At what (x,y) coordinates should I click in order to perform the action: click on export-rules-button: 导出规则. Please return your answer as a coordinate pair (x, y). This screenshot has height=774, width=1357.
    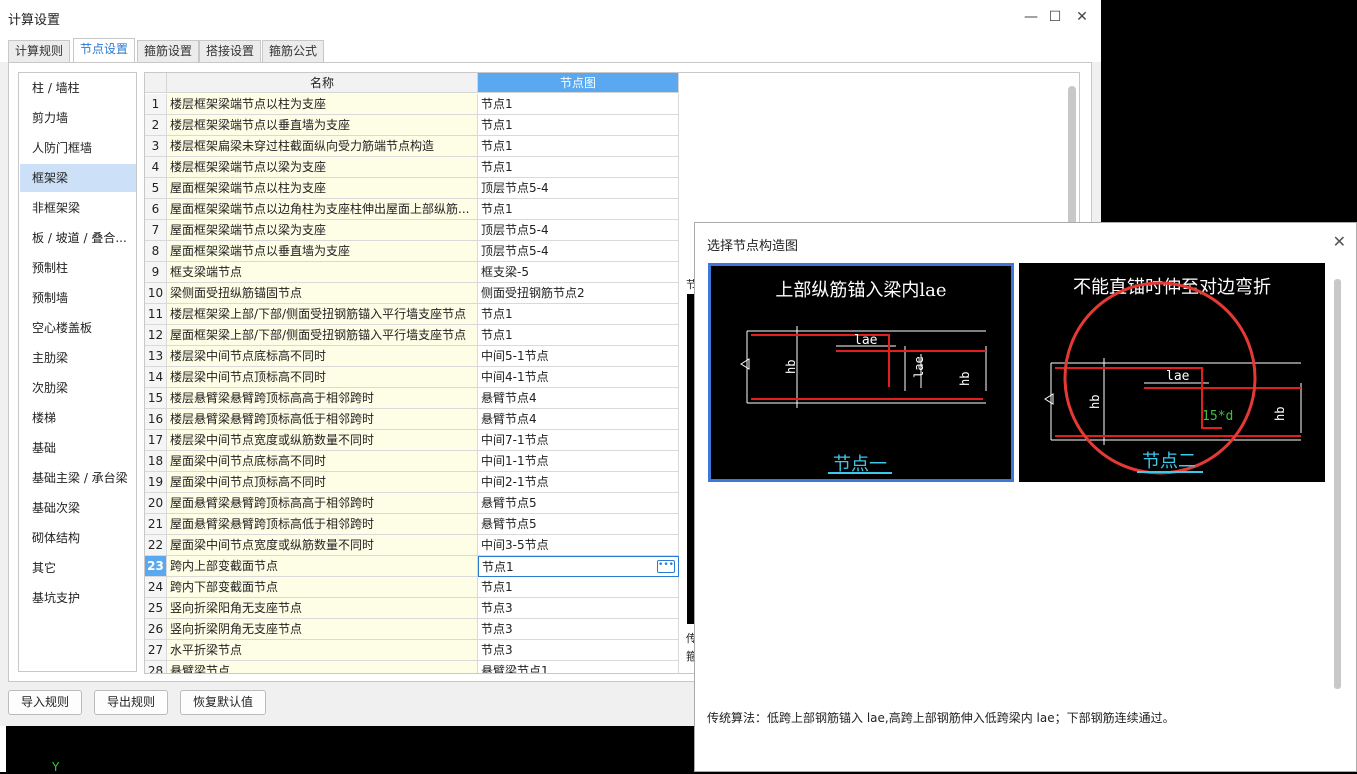
    Looking at the image, I should click on (131, 702).